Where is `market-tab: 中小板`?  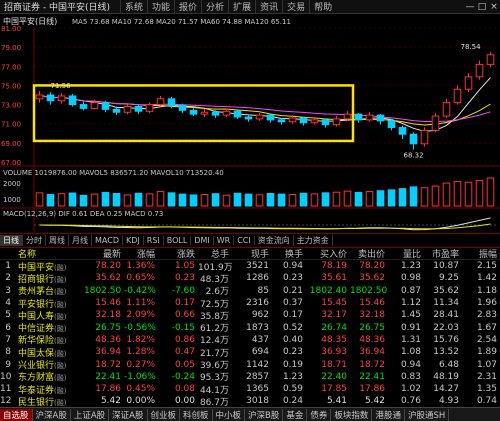 market-tab: 中小板 is located at coordinates (229, 414).